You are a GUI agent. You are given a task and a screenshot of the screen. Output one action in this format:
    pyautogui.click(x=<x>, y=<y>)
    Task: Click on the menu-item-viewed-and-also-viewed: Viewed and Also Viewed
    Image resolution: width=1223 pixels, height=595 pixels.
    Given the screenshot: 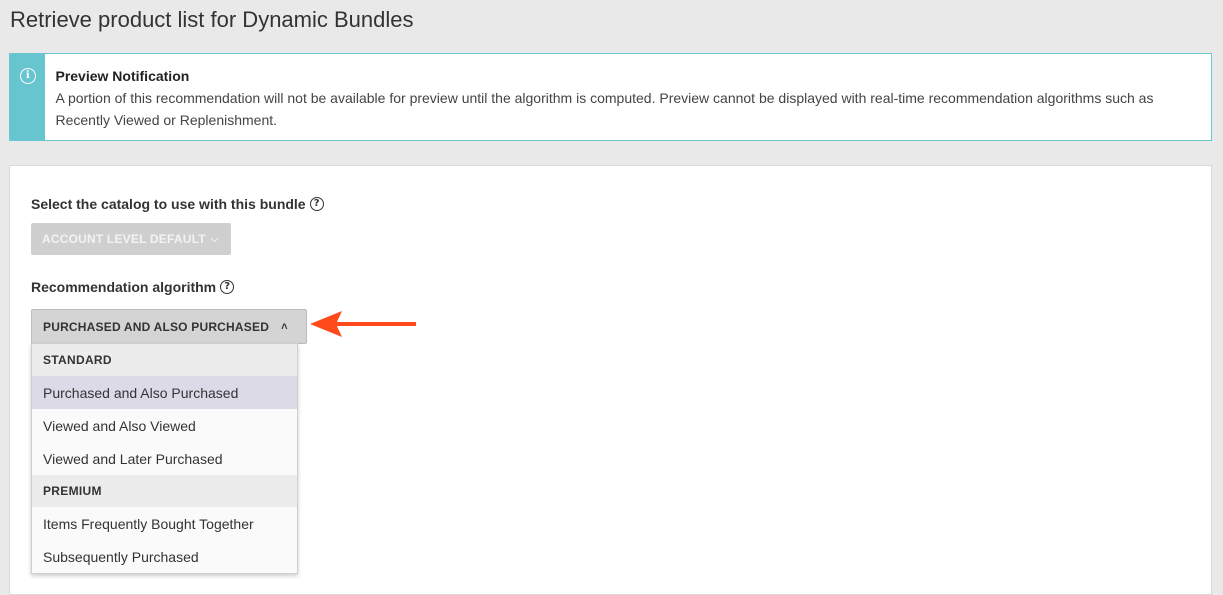 What is the action you would take?
    pyautogui.click(x=164, y=425)
    